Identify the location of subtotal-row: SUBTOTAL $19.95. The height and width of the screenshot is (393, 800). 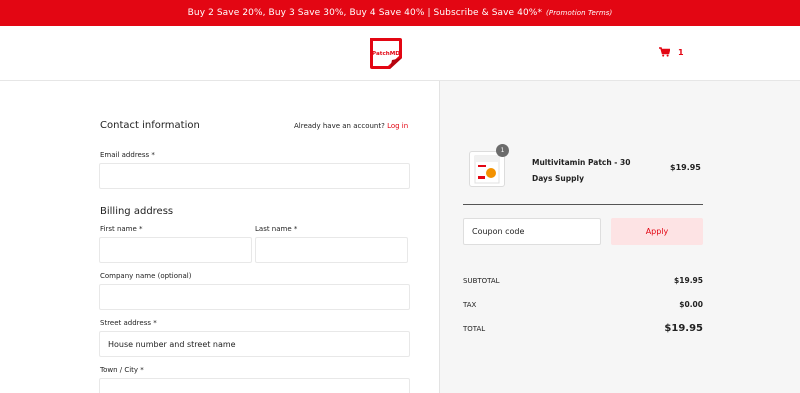
(583, 280).